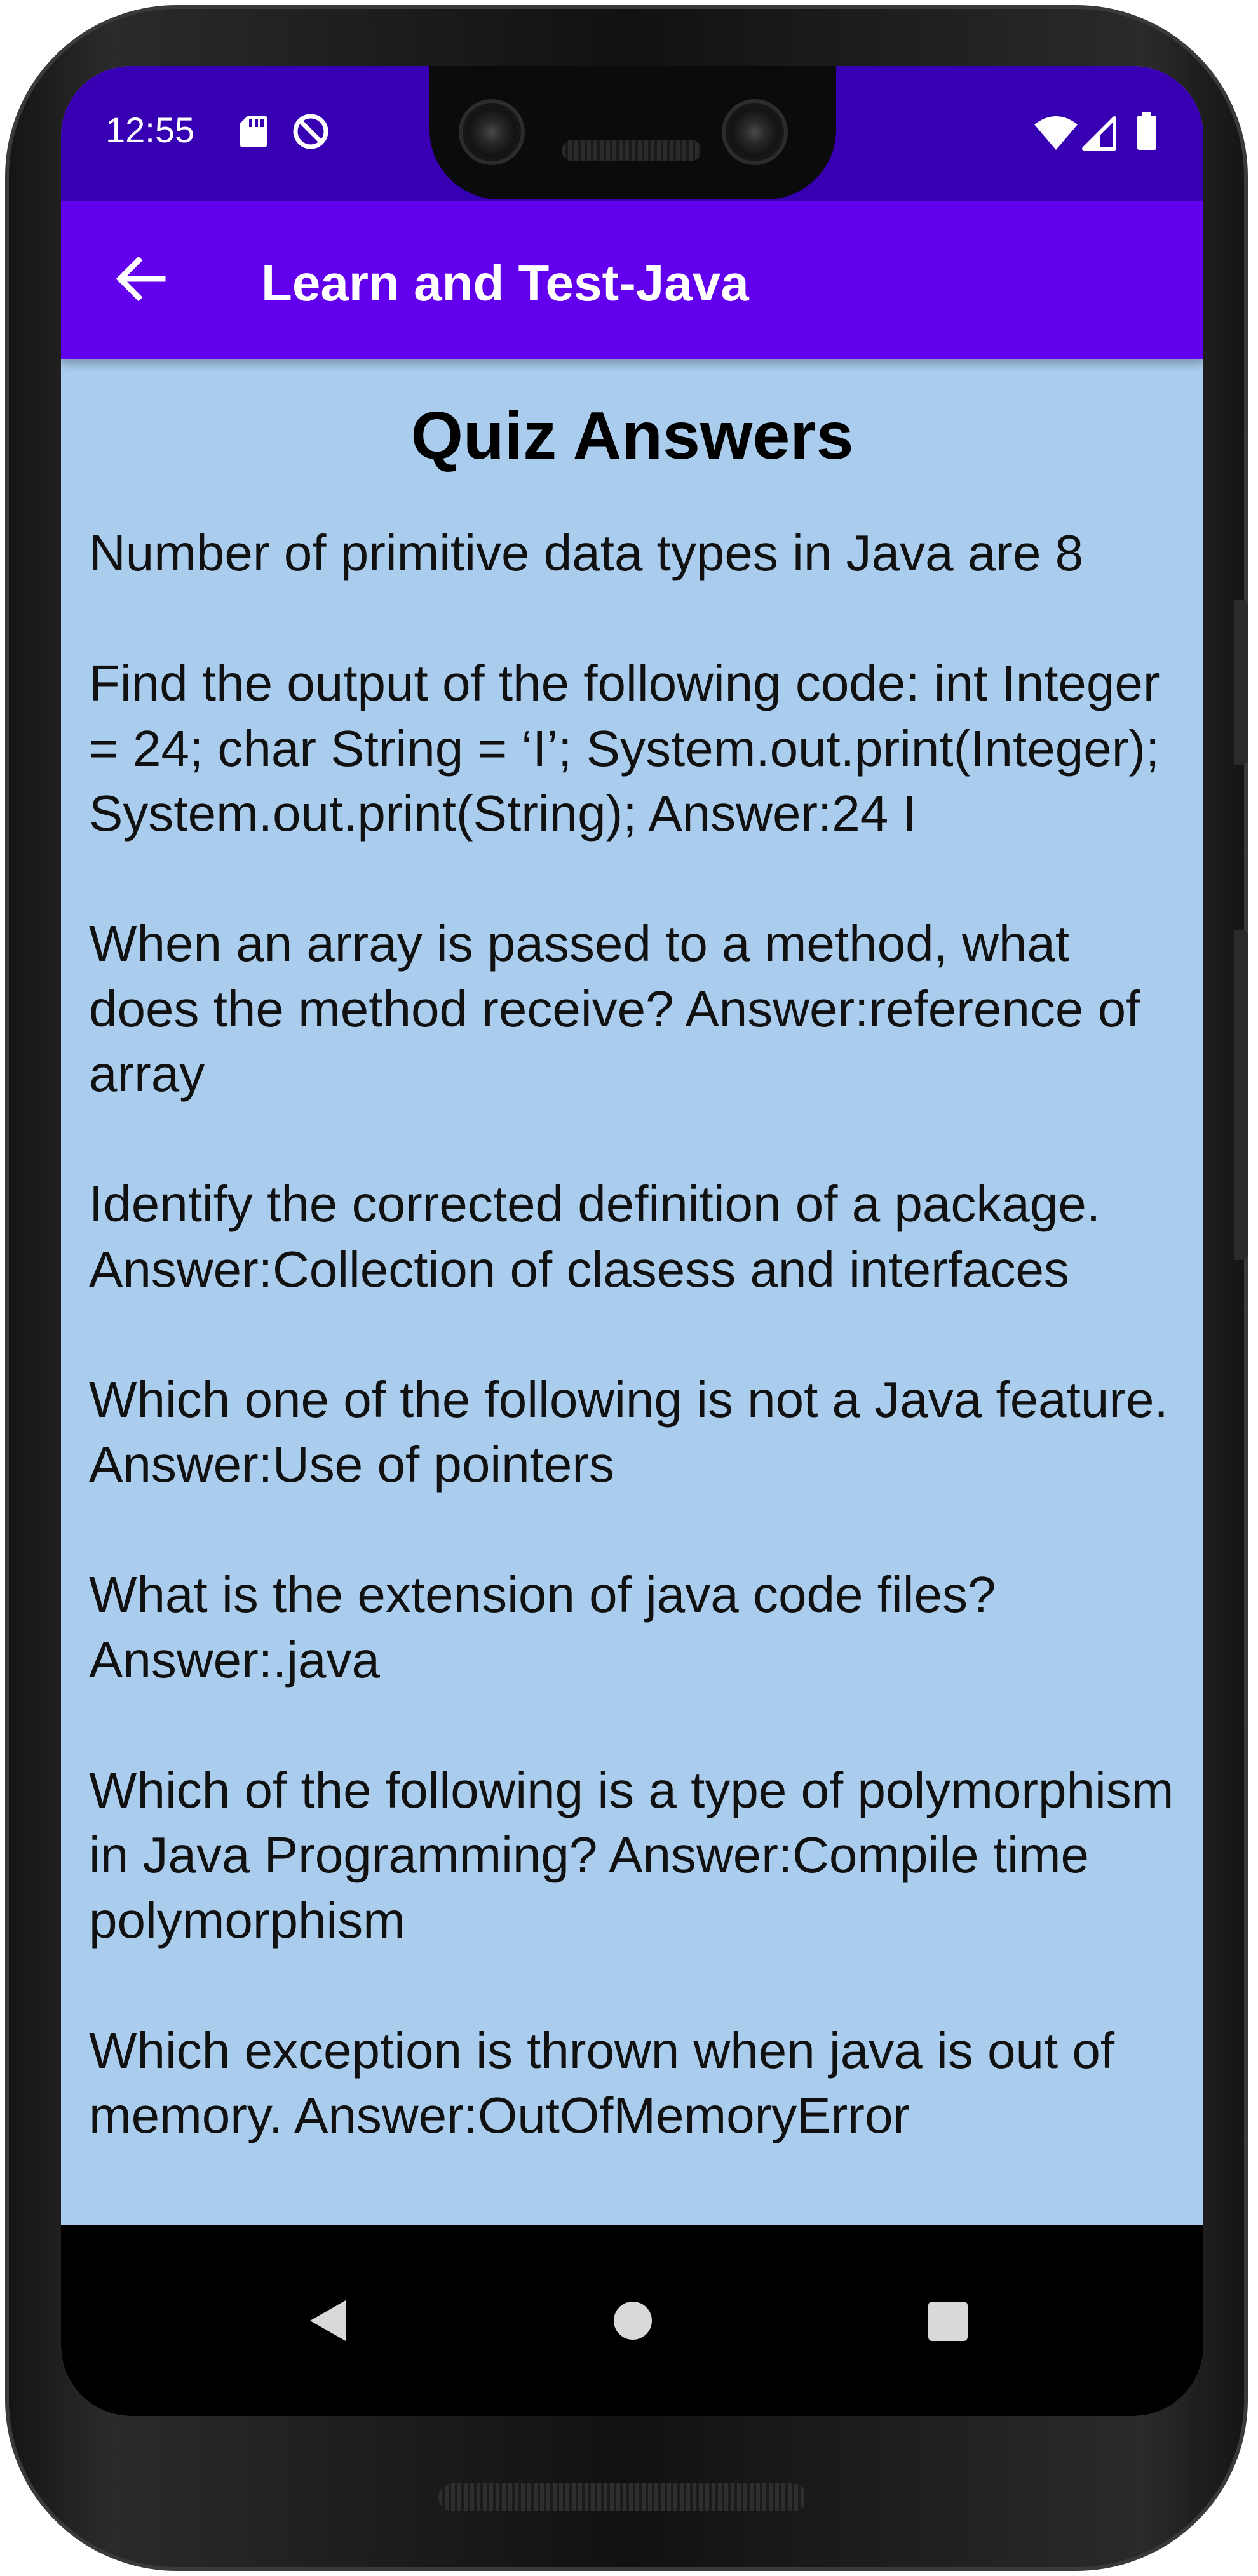  Describe the element at coordinates (755, 132) in the screenshot. I see `front-camera-right` at that location.